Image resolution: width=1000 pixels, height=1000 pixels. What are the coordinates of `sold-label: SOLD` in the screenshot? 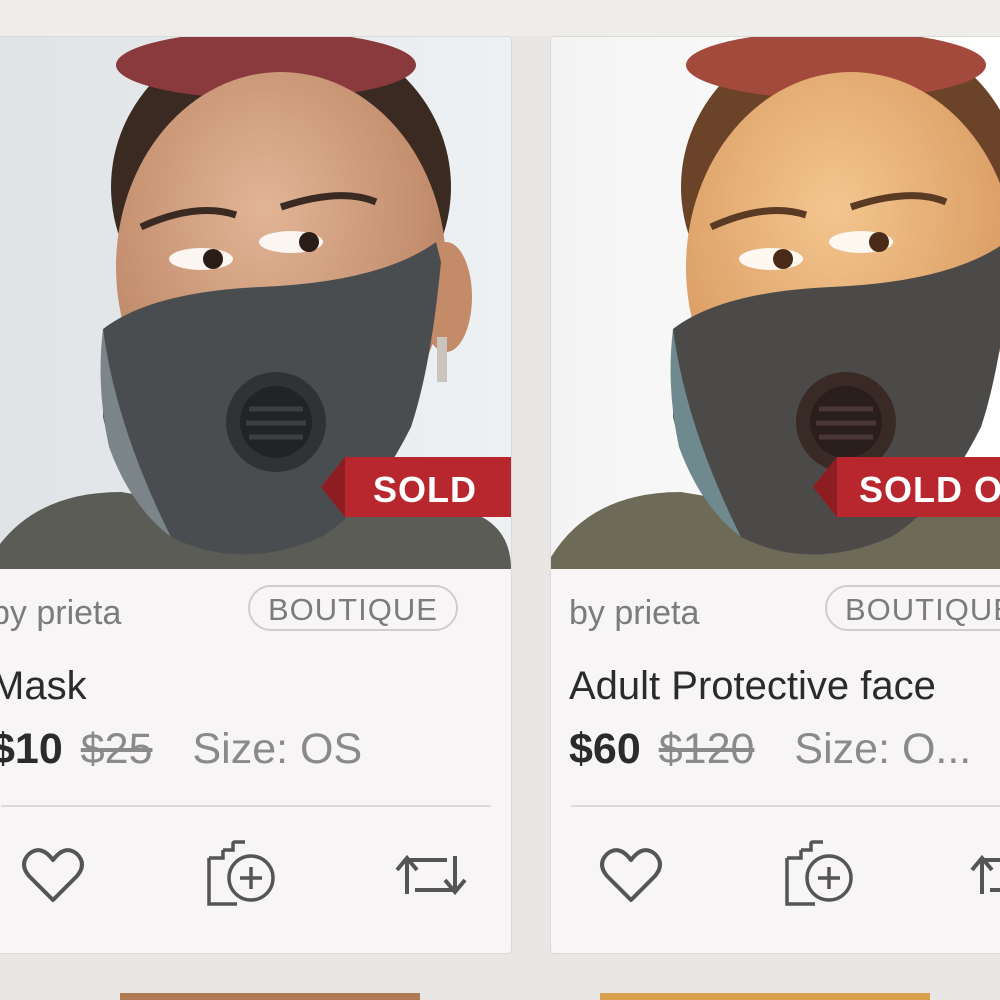 It's located at (425, 489).